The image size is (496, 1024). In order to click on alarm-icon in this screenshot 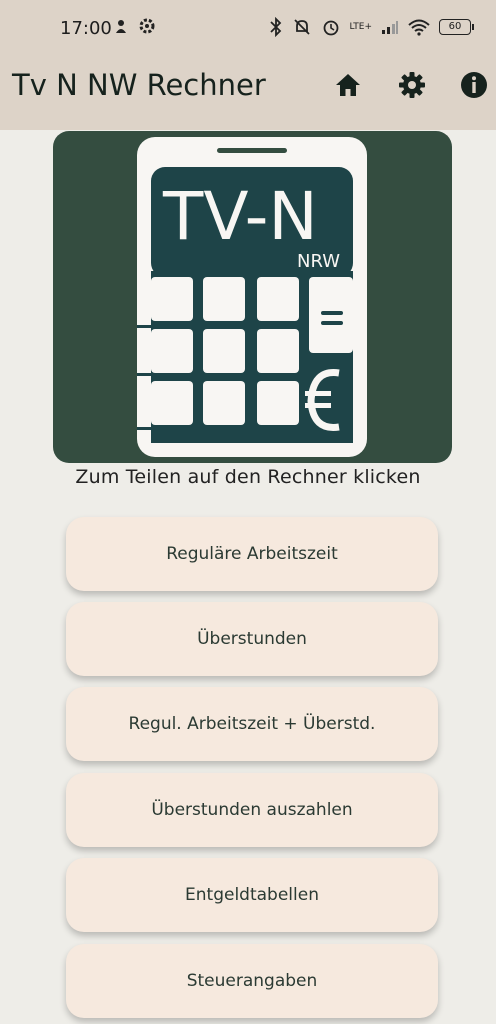, I will do `click(330, 28)`.